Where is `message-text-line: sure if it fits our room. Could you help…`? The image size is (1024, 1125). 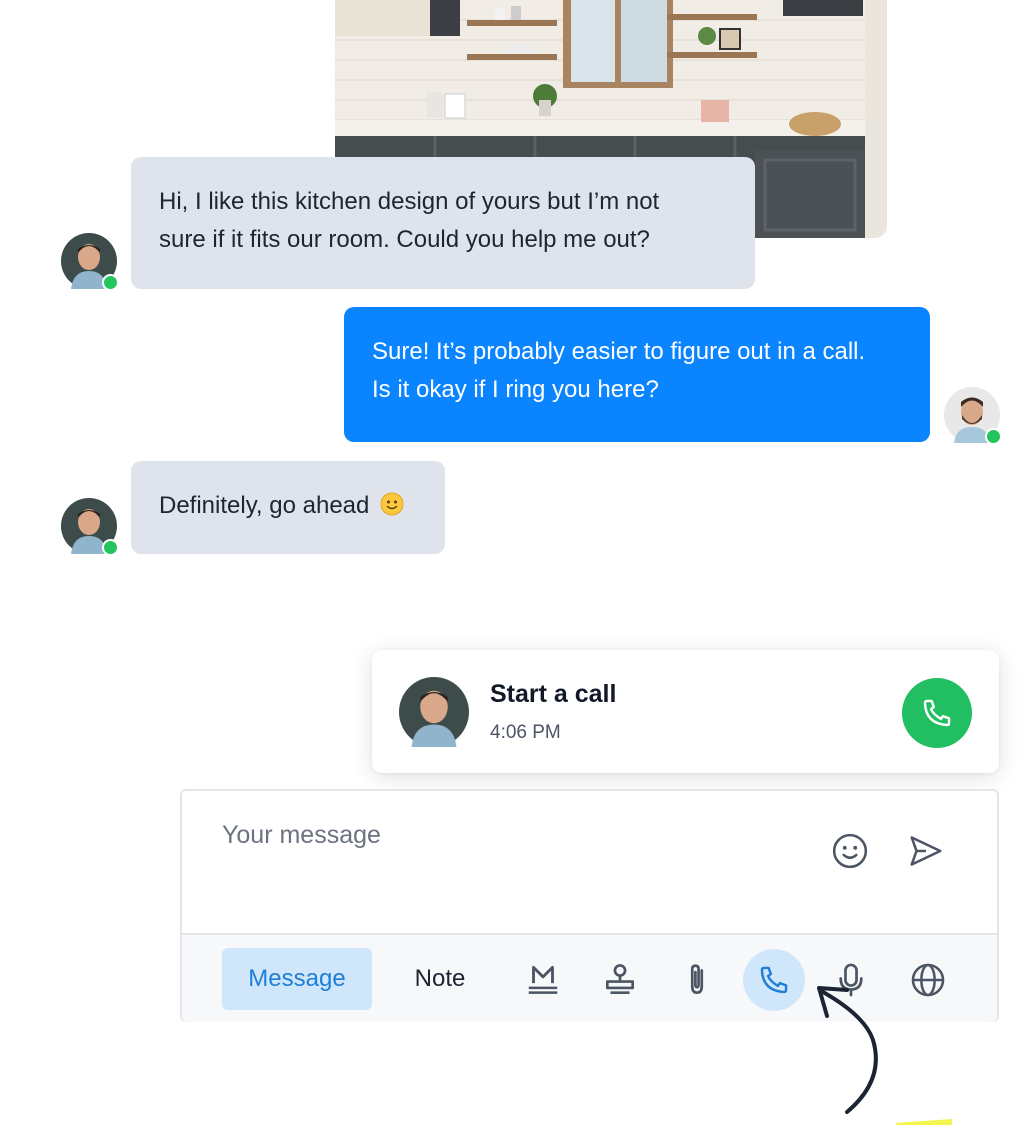
message-text-line: sure if it fits our room. Could you help… is located at coordinates (404, 239).